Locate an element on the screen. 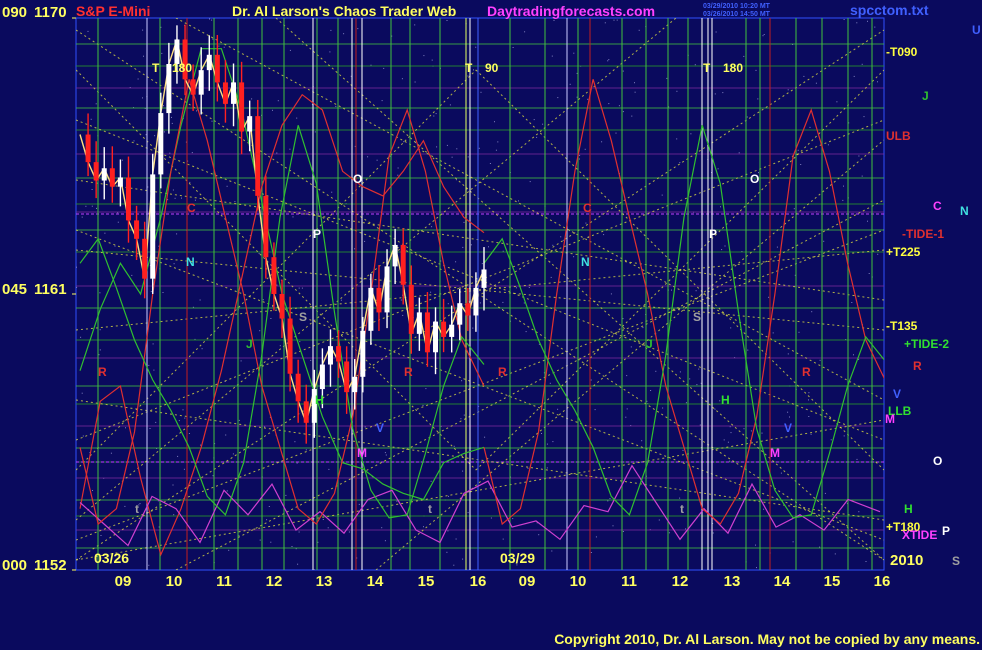  chart-marker-label: P is located at coordinates (713, 234).